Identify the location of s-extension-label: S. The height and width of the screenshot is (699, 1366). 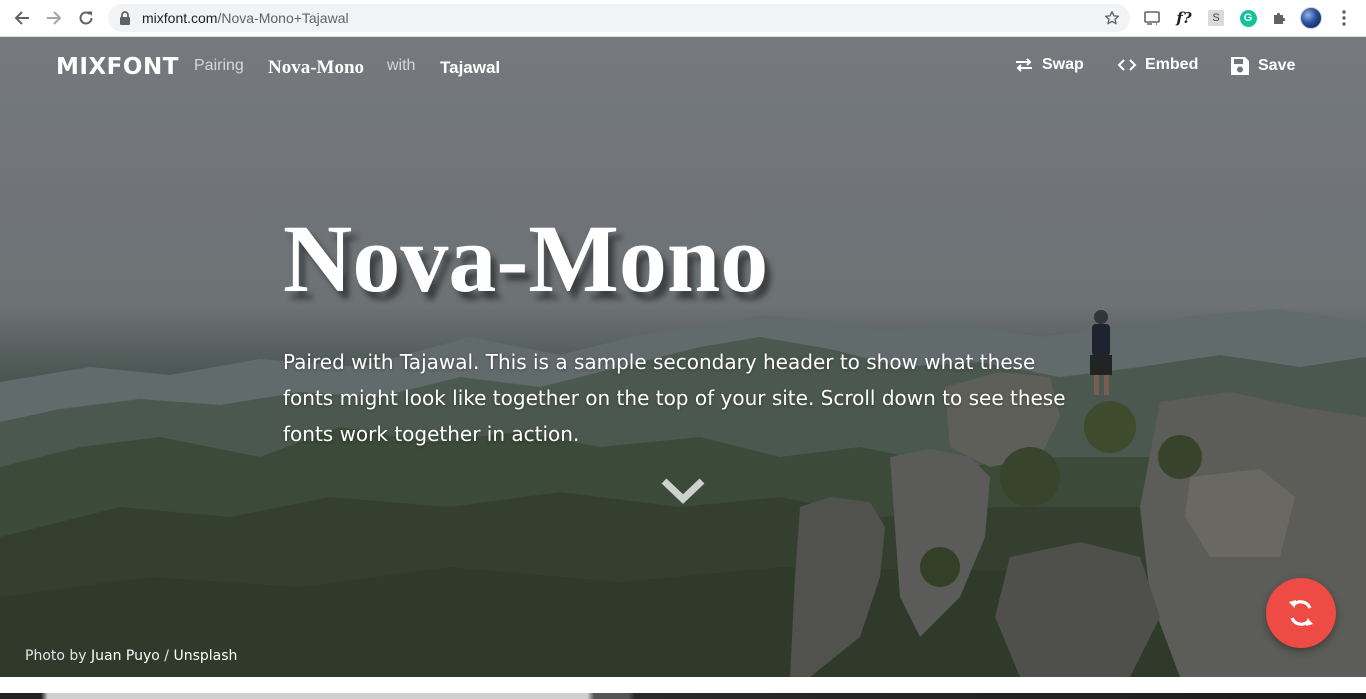
(1216, 18).